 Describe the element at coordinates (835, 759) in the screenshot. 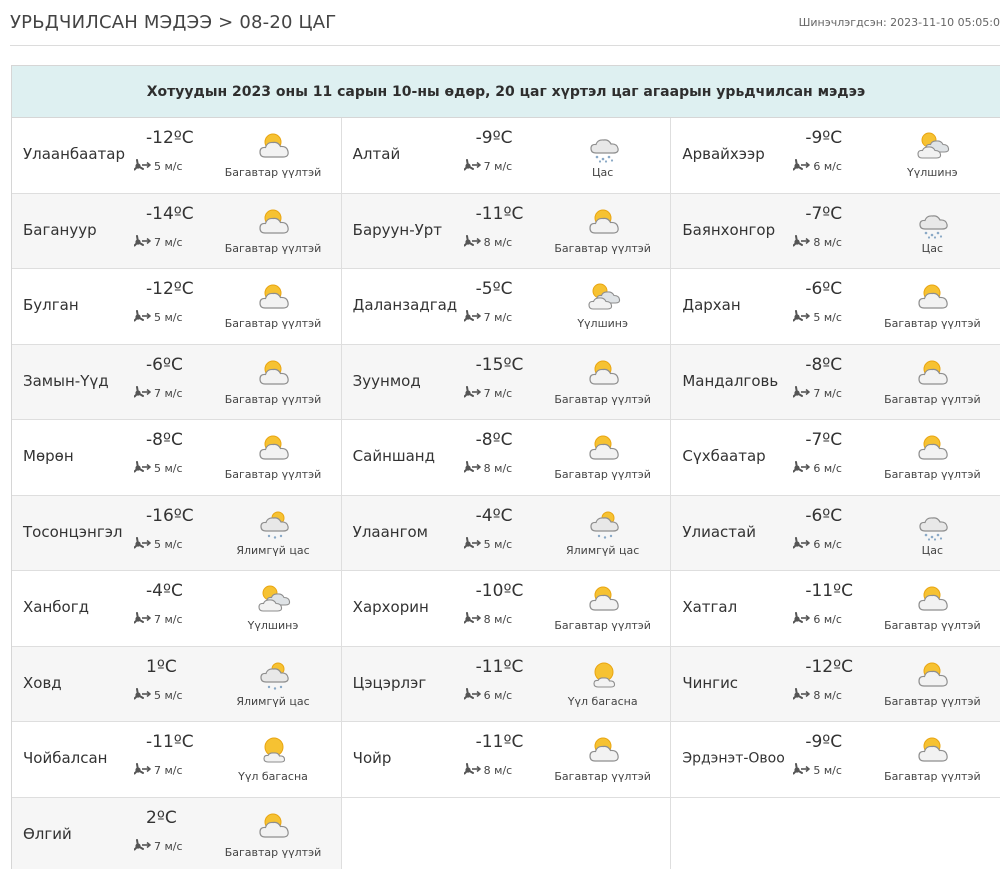

I see `city-forecast-cell: Эрдэнэт-Овоо -9ºC 5 м/с Багавтар үүлтэй` at that location.